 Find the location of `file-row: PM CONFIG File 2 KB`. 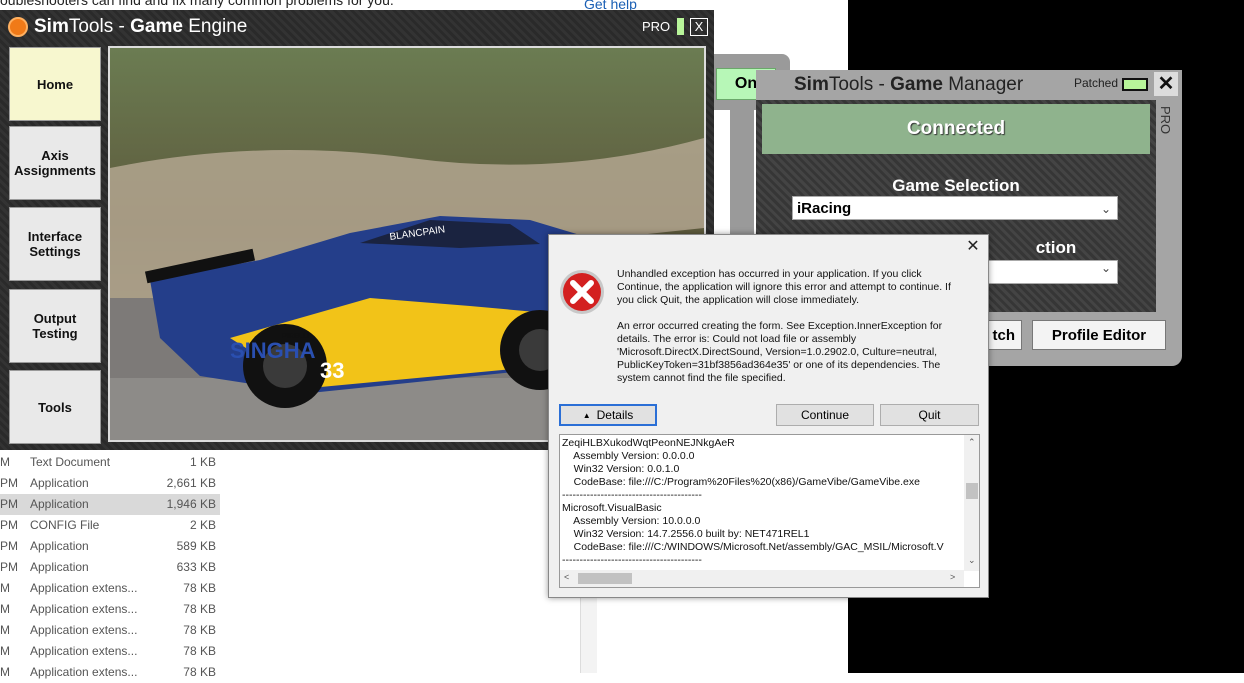

file-row: PM CONFIG File 2 KB is located at coordinates (110, 525).